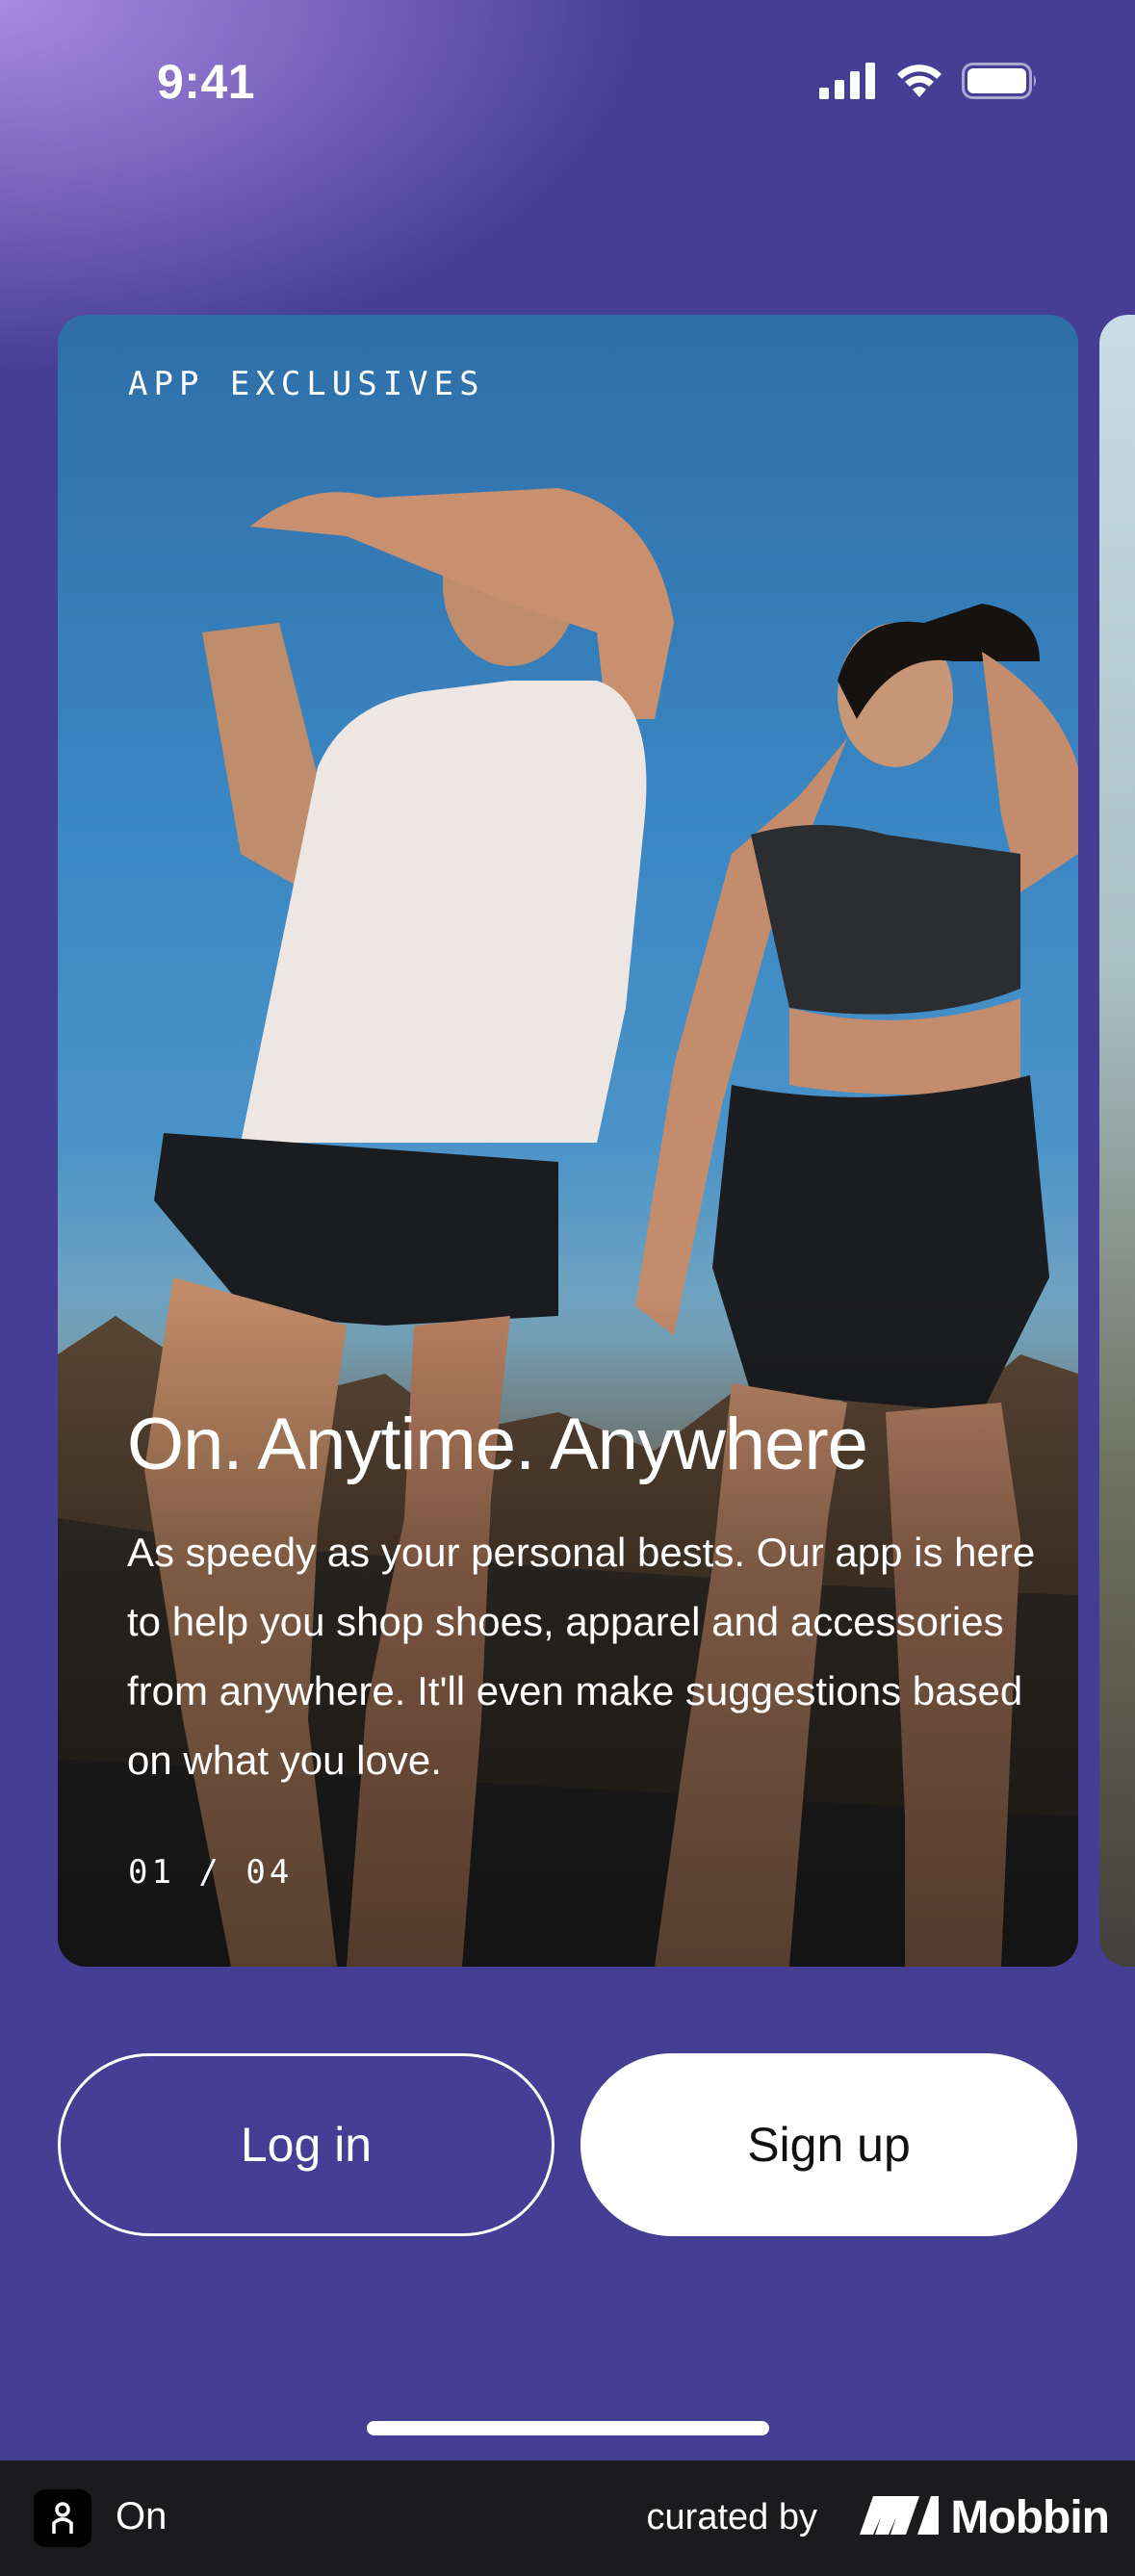 Image resolution: width=1135 pixels, height=2576 pixels. Describe the element at coordinates (848, 83) in the screenshot. I see `cellular-signal-icon` at that location.